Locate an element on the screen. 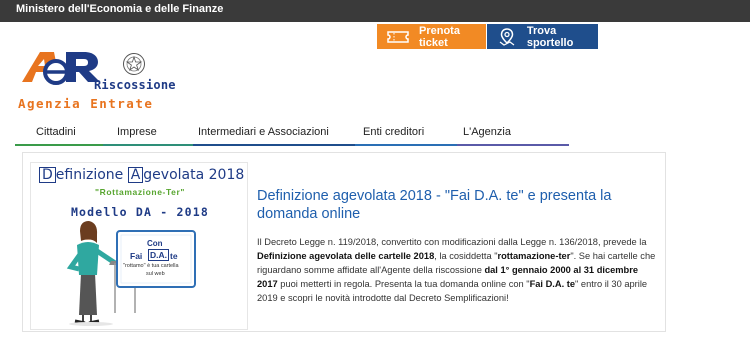  nav-item-imprese: Imprese is located at coordinates (148, 134).